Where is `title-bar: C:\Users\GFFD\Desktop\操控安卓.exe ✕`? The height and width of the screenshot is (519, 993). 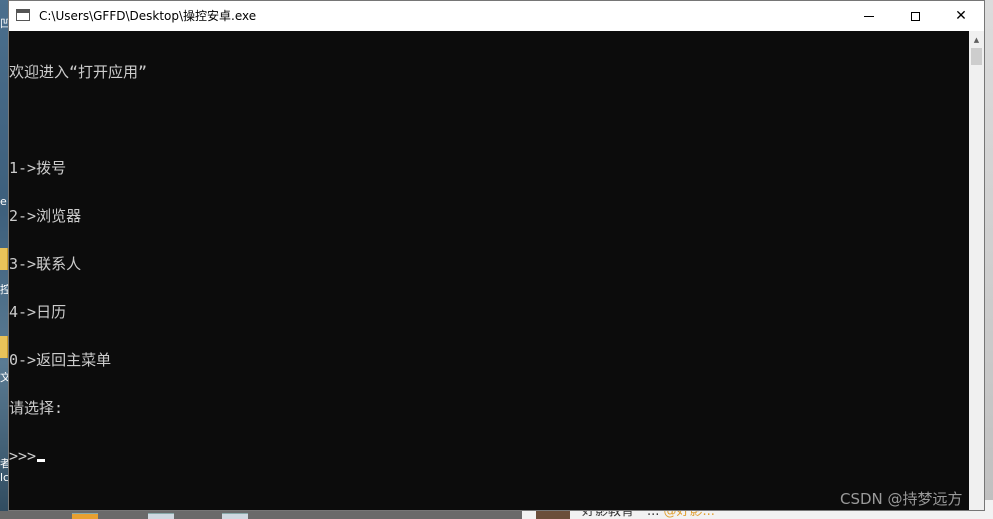
title-bar: C:\Users\GFFD\Desktop\操控安卓.exe ✕ is located at coordinates (496, 16).